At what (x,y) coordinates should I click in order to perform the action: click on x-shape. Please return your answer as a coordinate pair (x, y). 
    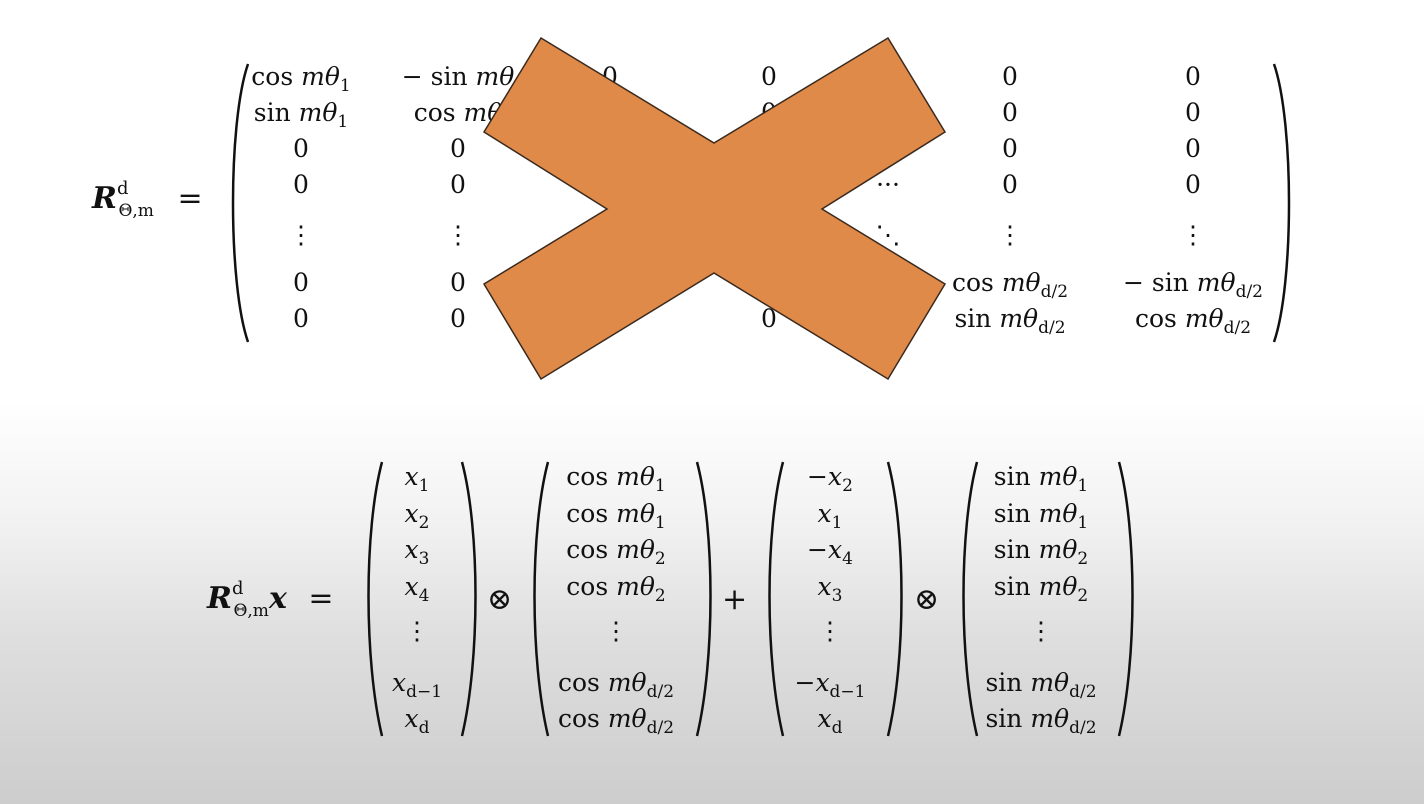
    Looking at the image, I should click on (714, 208).